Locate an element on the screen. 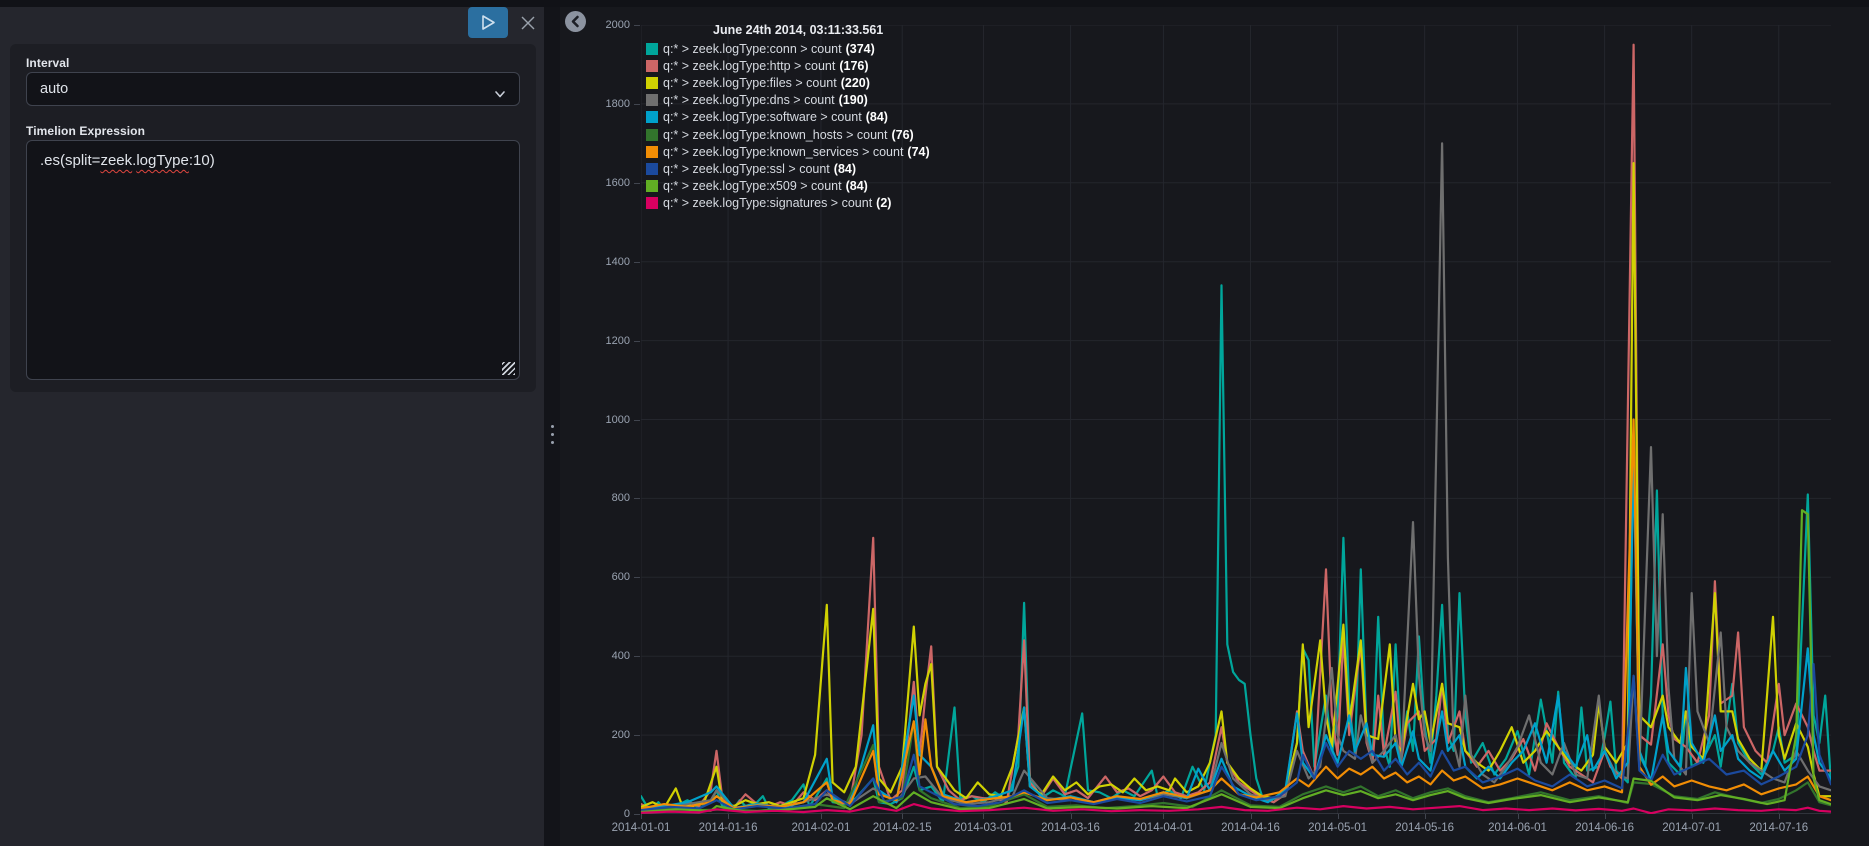 This screenshot has width=1869, height=846. timelion-expression-input: .es(split=zeek.logType:10) is located at coordinates (273, 260).